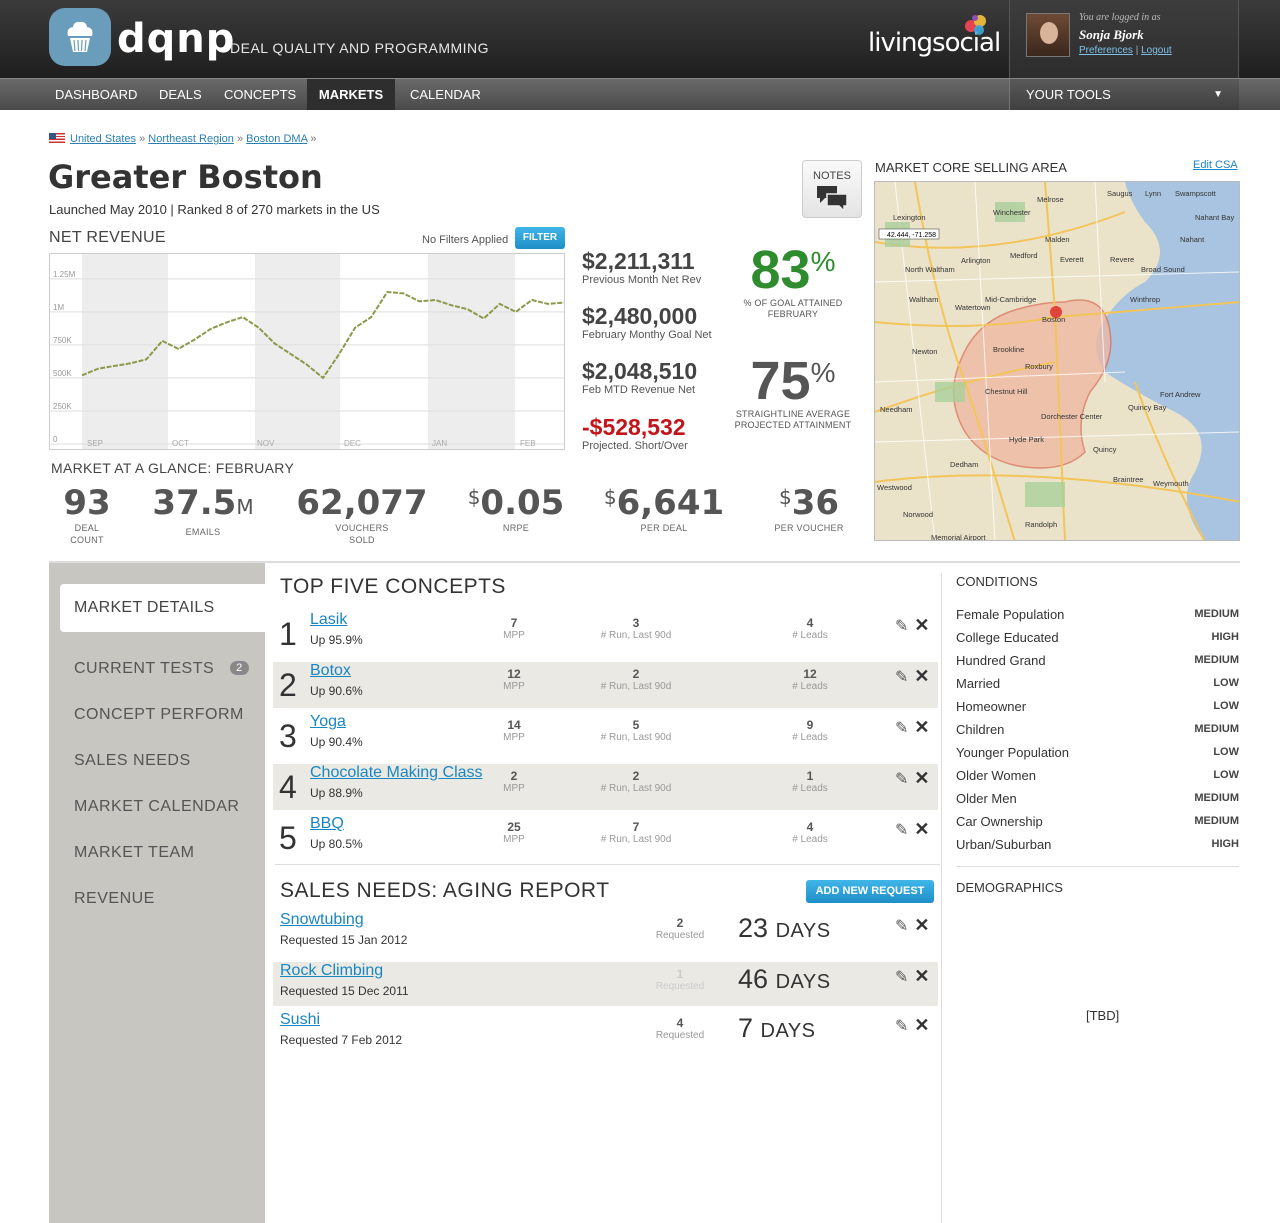 This screenshot has width=1280, height=1223. What do you see at coordinates (300, 1020) in the screenshot?
I see `request-link: Sushi` at bounding box center [300, 1020].